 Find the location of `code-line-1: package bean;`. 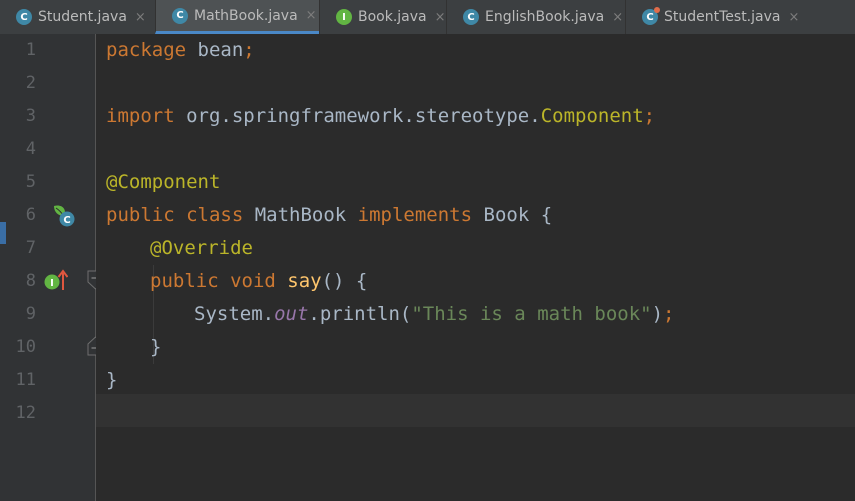

code-line-1: package bean; is located at coordinates (180, 50).